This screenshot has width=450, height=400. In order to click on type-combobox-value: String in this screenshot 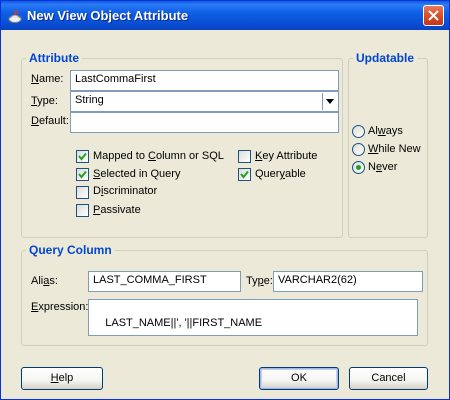, I will do `click(89, 100)`.